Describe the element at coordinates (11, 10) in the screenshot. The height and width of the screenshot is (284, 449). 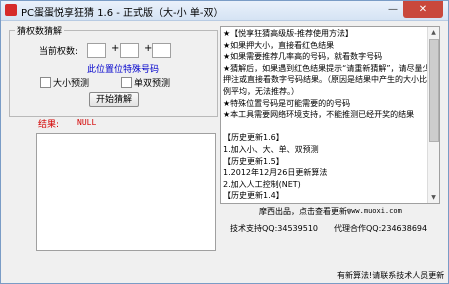
I see `app-icon` at that location.